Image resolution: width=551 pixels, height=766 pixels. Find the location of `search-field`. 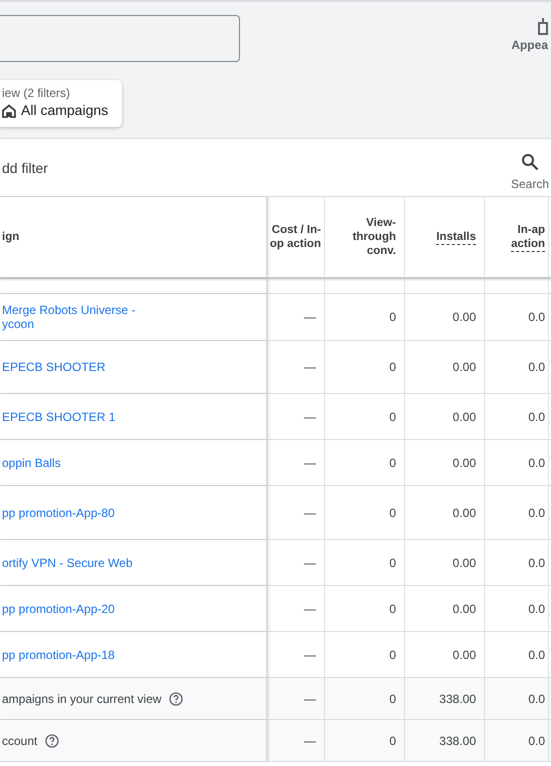

search-field is located at coordinates (120, 38).